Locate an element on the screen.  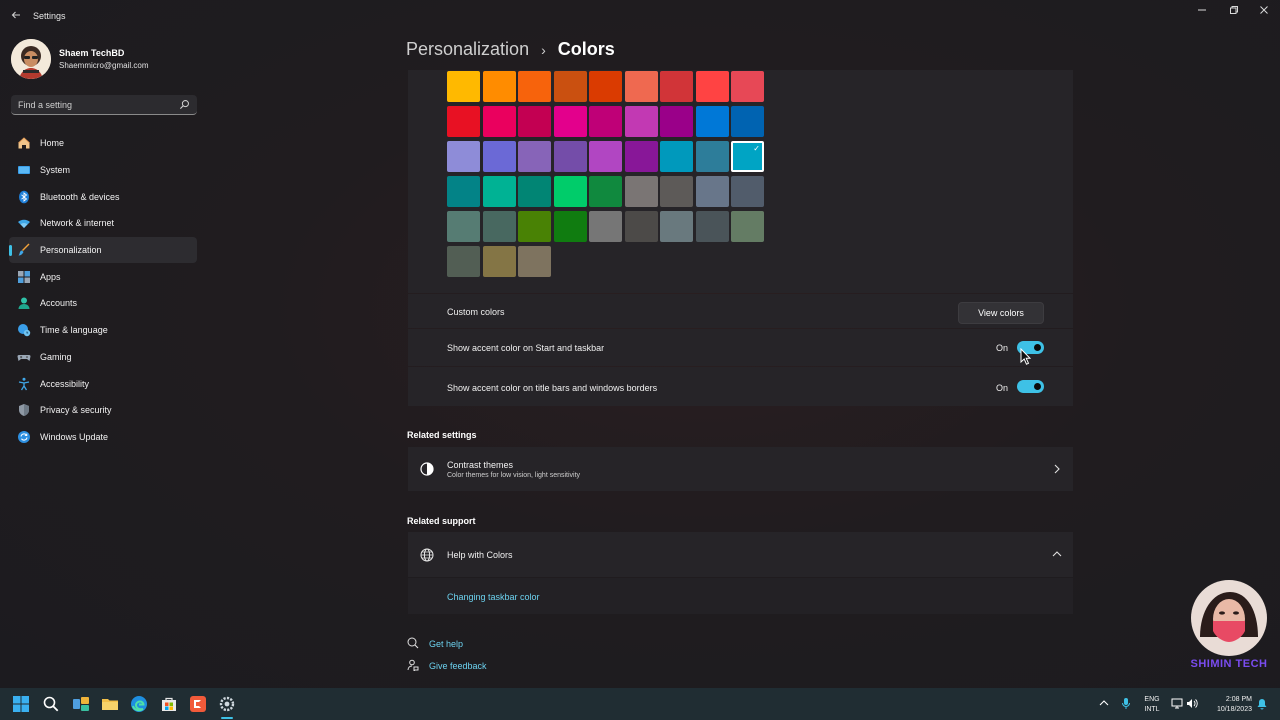
edge-browser-icon is located at coordinates (139, 704).